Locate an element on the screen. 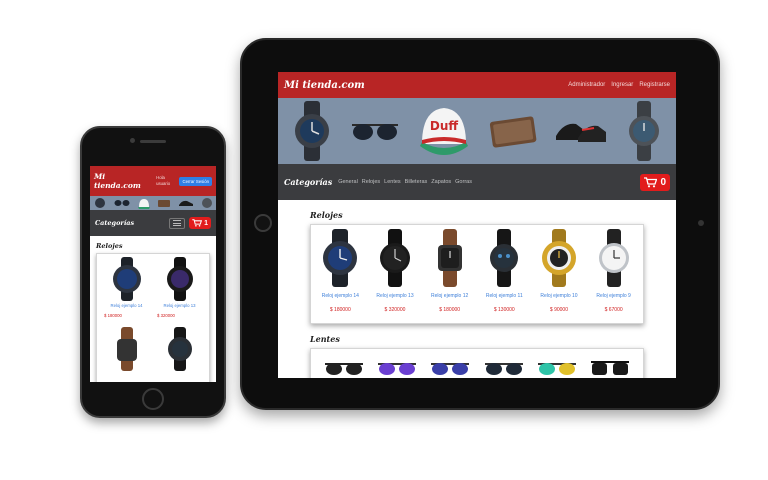 The image size is (768, 480). product-price: $ 67000 is located at coordinates (613, 310).